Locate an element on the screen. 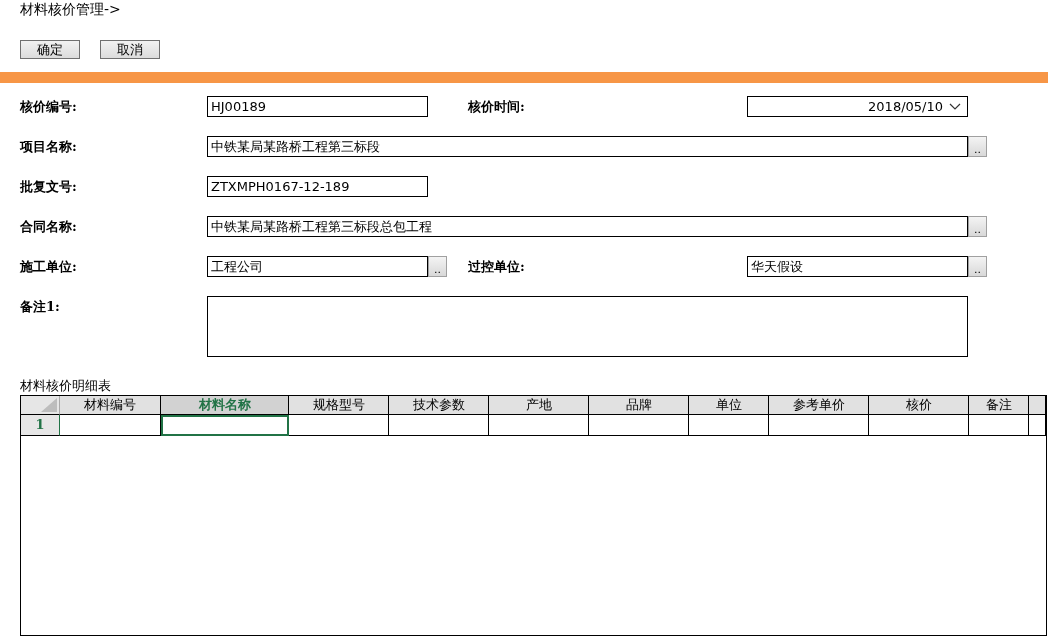 Image resolution: width=1048 pixels, height=640 pixels. select-all-triangle-icon is located at coordinates (49, 405).